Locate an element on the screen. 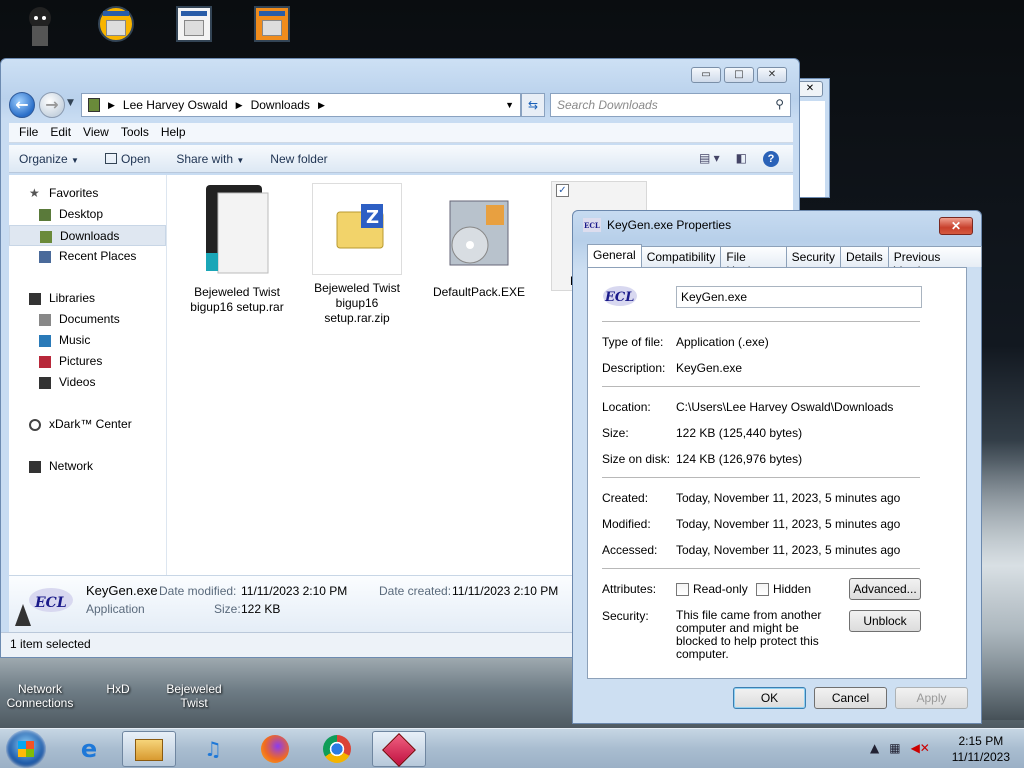 Image resolution: width=1024 pixels, height=768 pixels. taskbar-internet-explorer: e is located at coordinates (89, 749).